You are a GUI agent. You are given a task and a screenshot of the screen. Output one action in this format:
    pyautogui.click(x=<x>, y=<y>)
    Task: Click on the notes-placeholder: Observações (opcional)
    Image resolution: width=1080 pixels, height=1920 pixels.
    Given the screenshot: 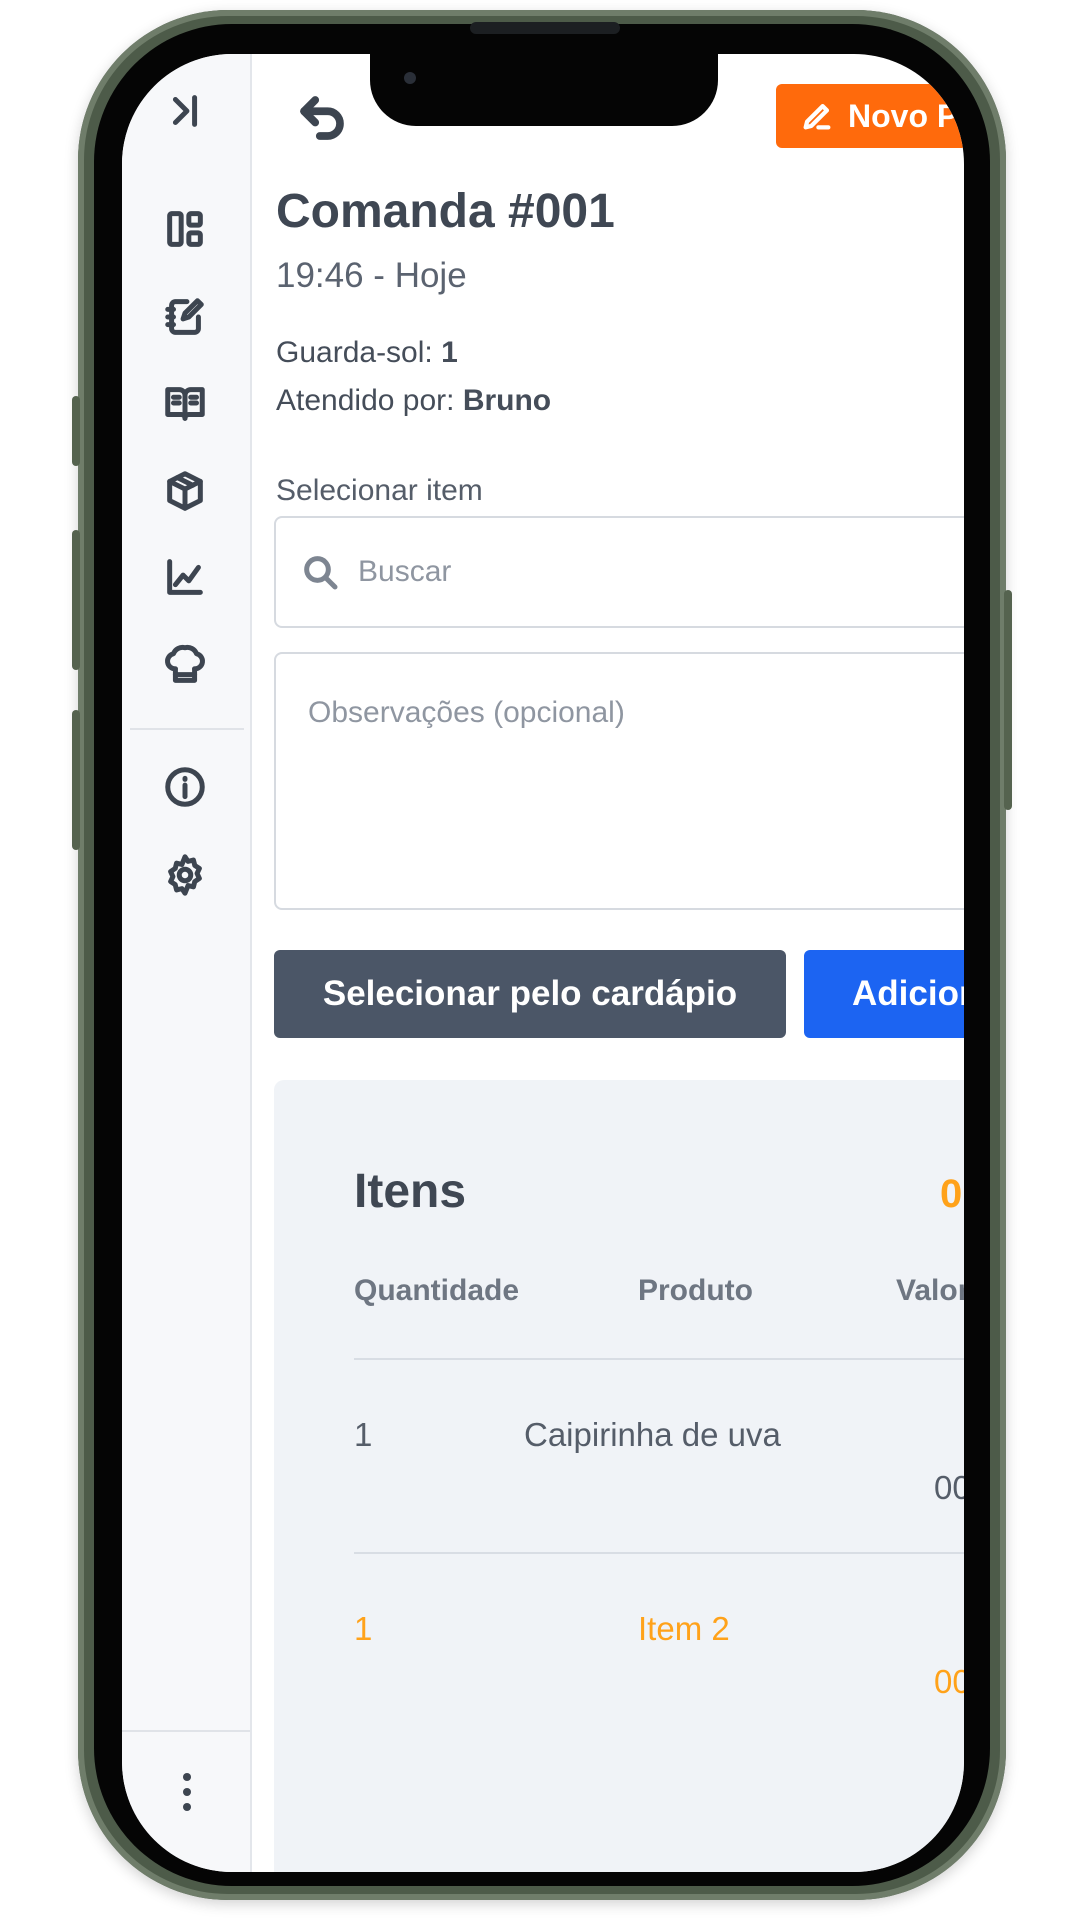 What is the action you would take?
    pyautogui.click(x=466, y=712)
    